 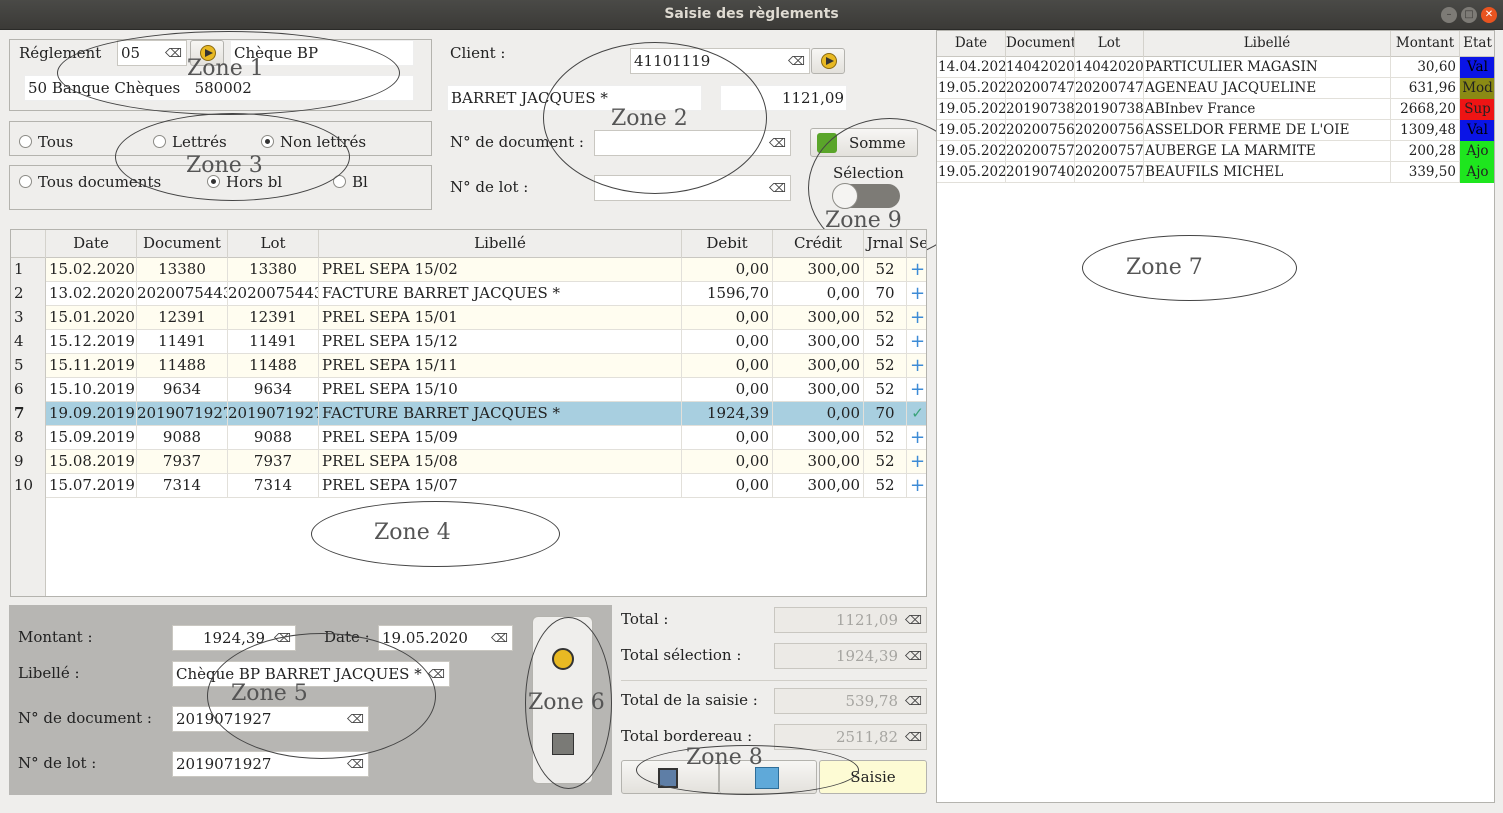 I want to click on col-jrnal: Jrnal, so click(x=885, y=244).